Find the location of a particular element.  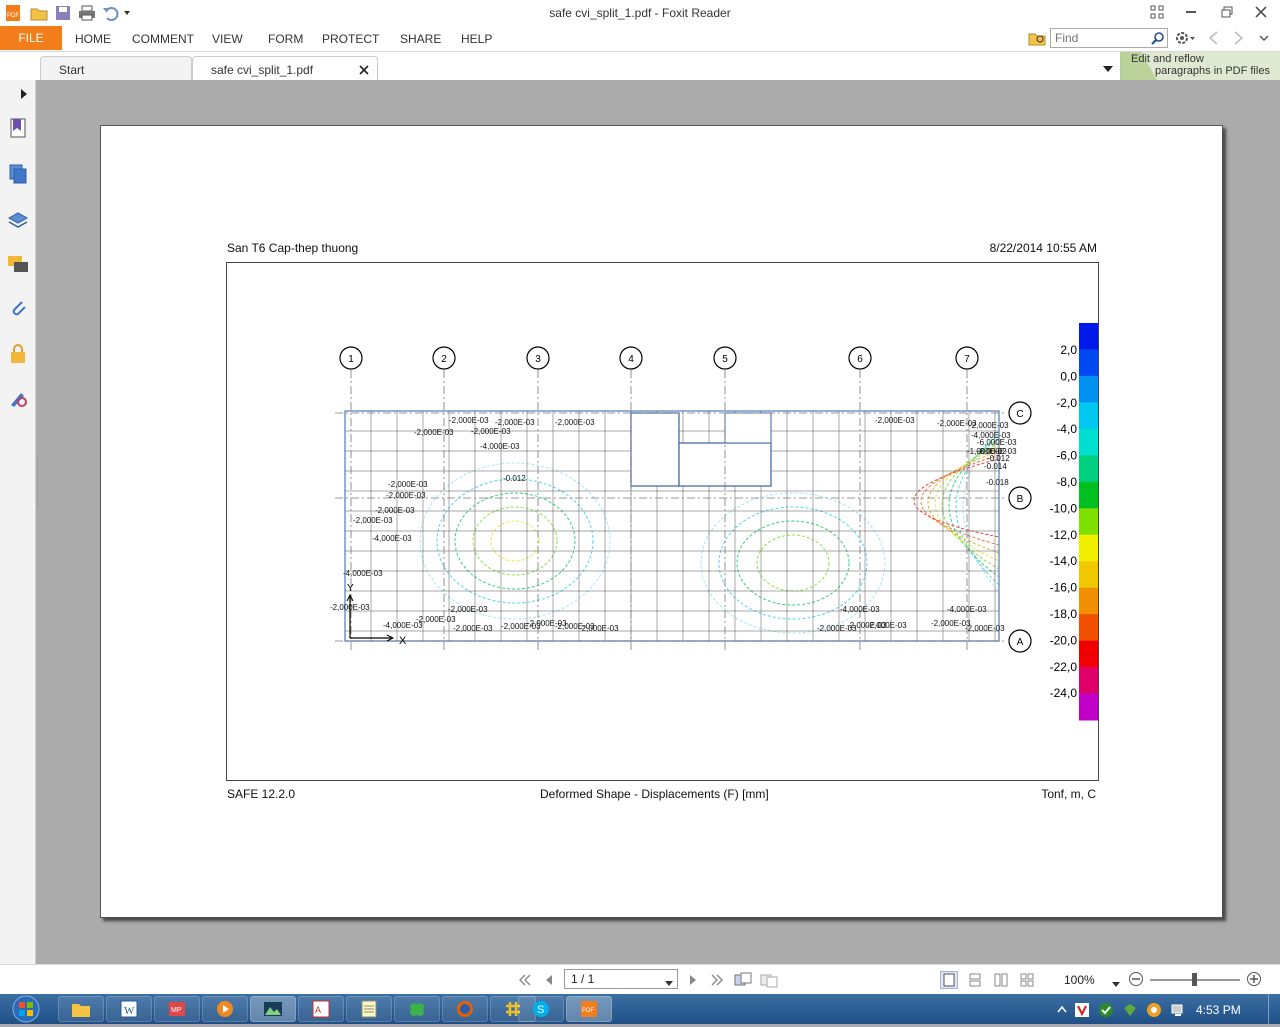

find-input is located at coordinates (1099, 38).